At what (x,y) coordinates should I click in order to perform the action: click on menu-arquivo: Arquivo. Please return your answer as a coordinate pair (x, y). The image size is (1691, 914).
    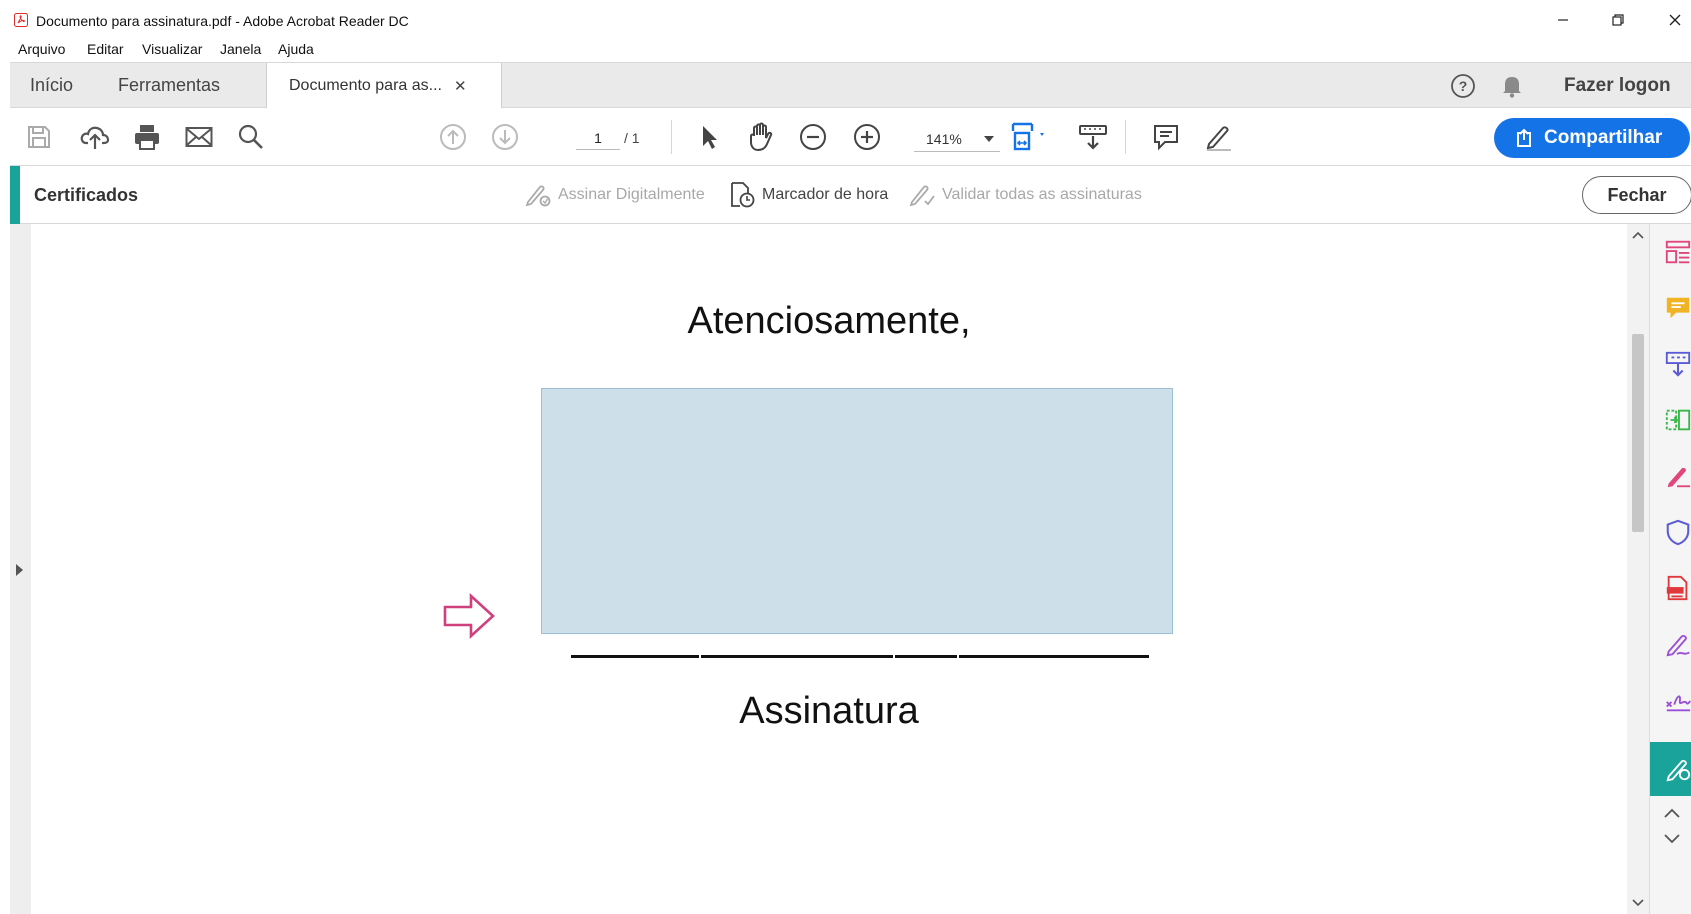
    Looking at the image, I should click on (41, 49).